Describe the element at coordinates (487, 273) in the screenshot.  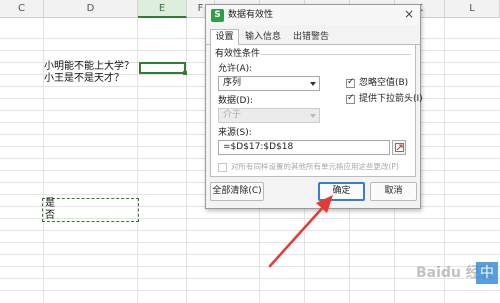
I see `watermark-badge-icon: 中` at that location.